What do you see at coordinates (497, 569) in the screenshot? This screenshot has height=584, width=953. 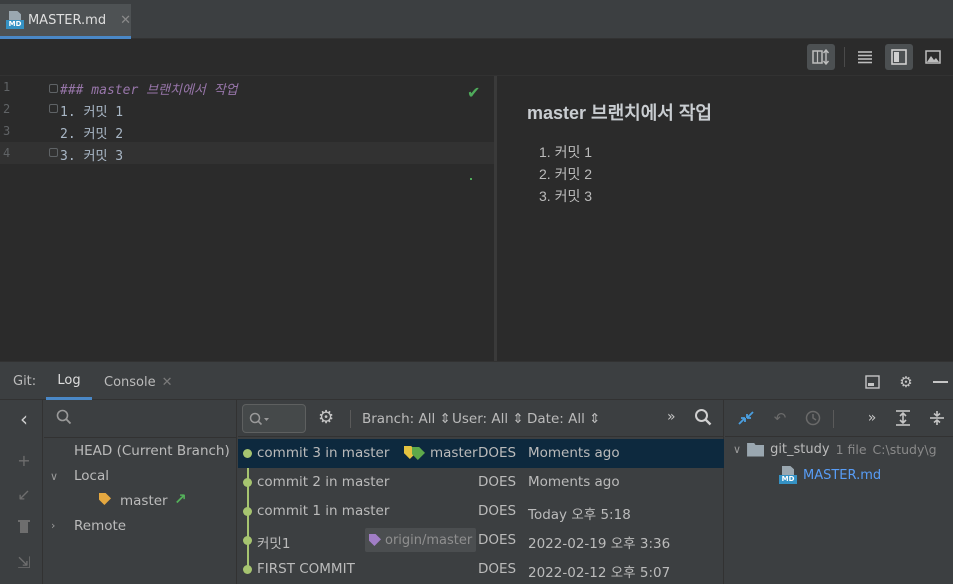 I see `commit-author: DOES` at bounding box center [497, 569].